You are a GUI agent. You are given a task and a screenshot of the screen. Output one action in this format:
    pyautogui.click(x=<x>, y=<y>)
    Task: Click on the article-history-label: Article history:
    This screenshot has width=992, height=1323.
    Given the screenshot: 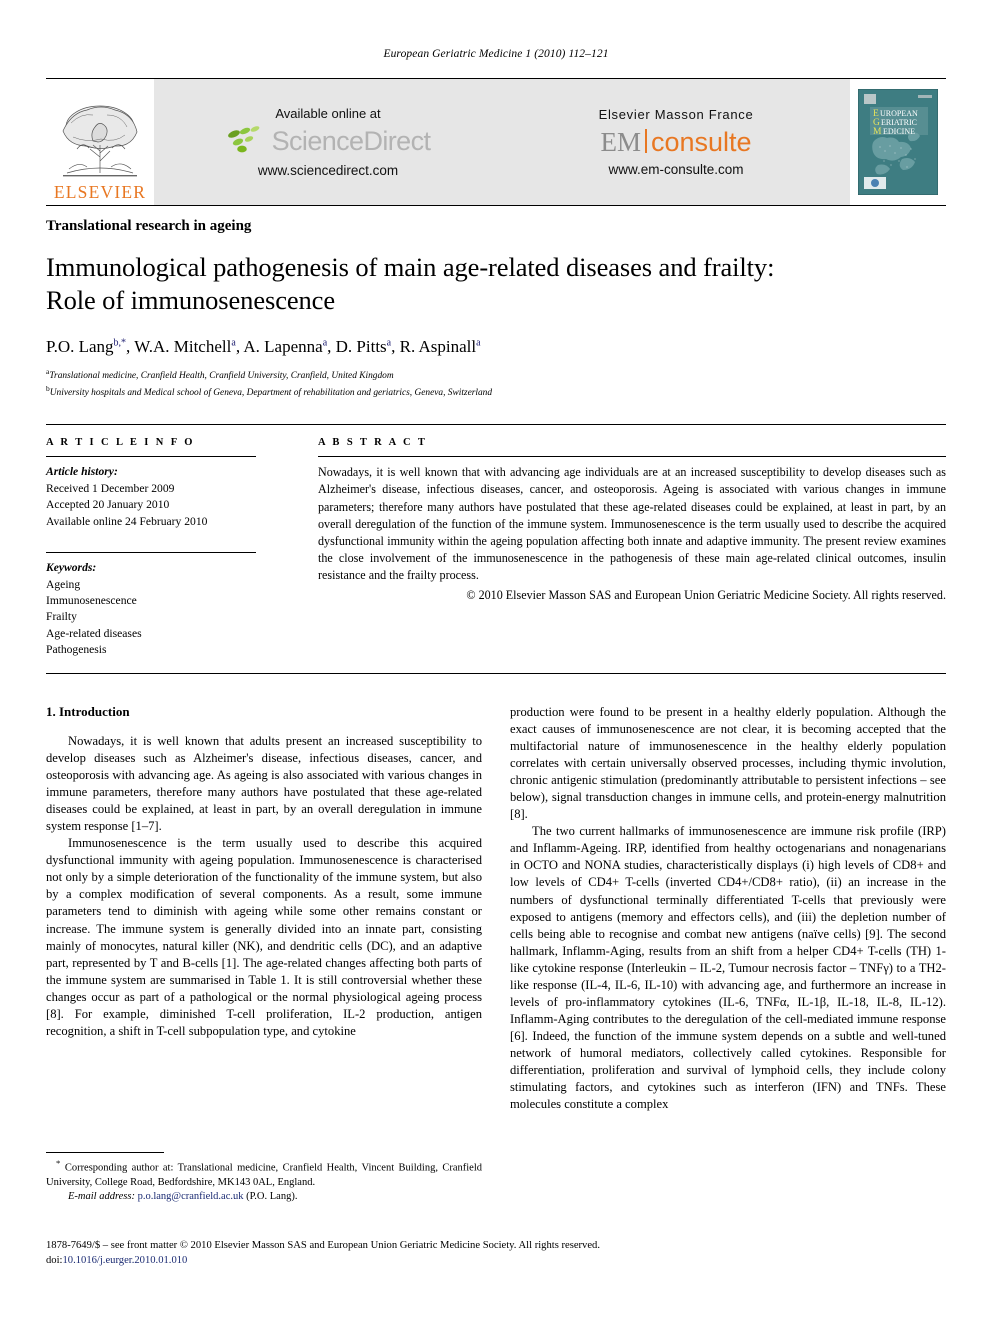 What is the action you would take?
    pyautogui.click(x=82, y=472)
    